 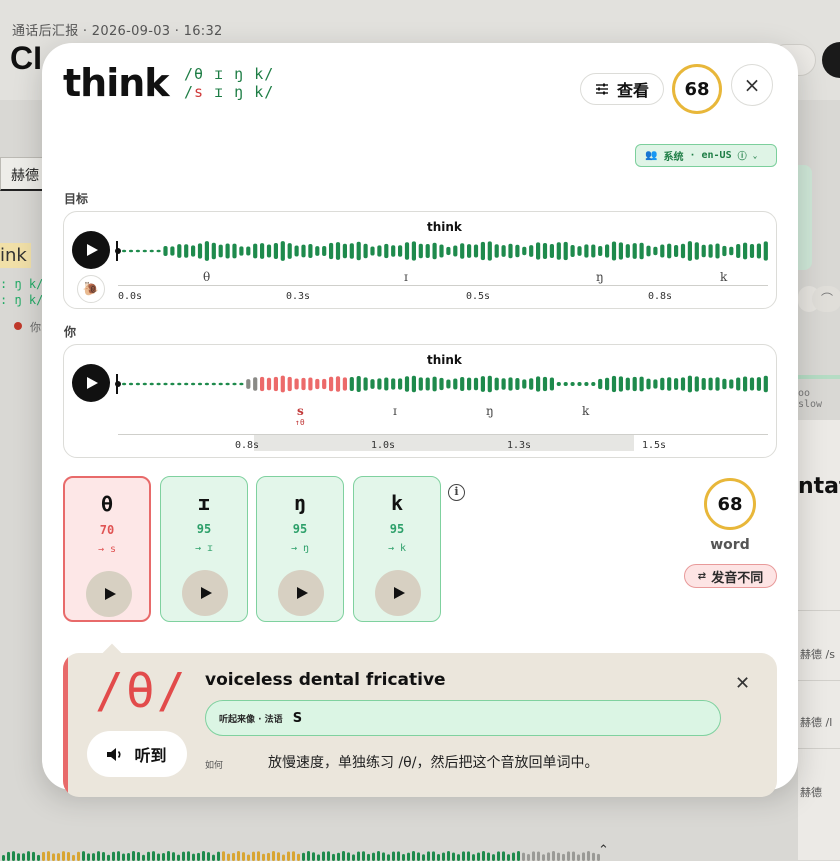 What do you see at coordinates (603, 850) in the screenshot?
I see `chevron-up-icon: ⌃` at bounding box center [603, 850].